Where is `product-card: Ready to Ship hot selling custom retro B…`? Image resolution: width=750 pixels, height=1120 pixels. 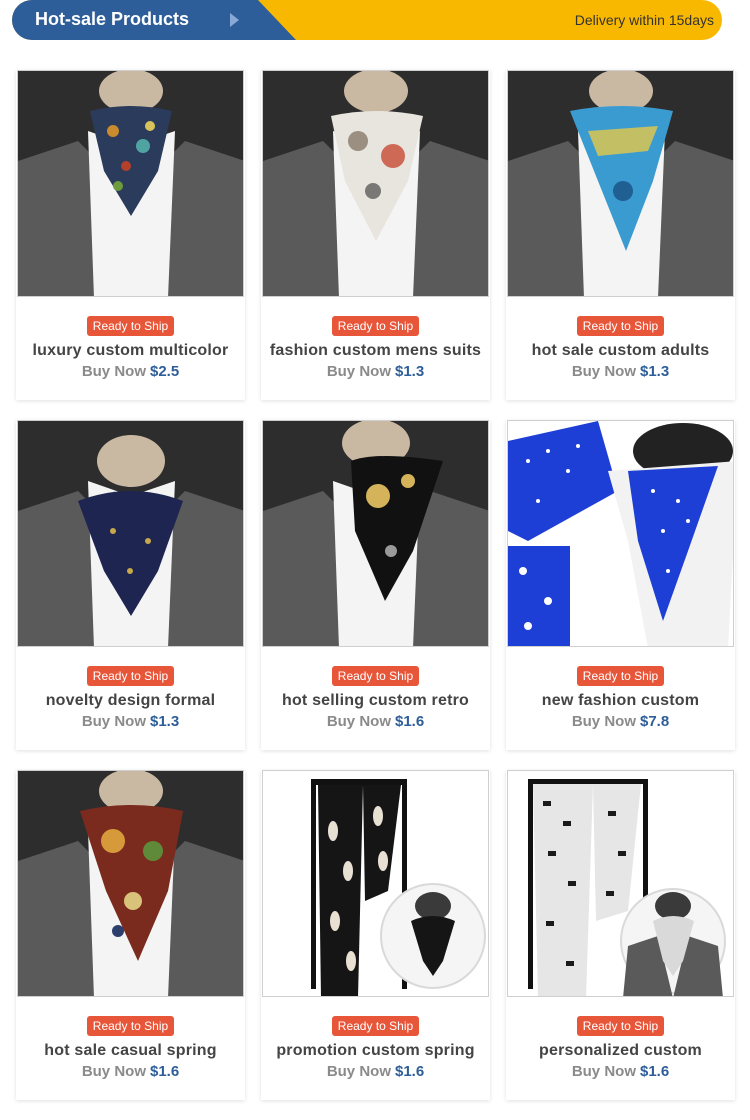 product-card: Ready to Ship hot selling custom retro B… is located at coordinates (375, 585).